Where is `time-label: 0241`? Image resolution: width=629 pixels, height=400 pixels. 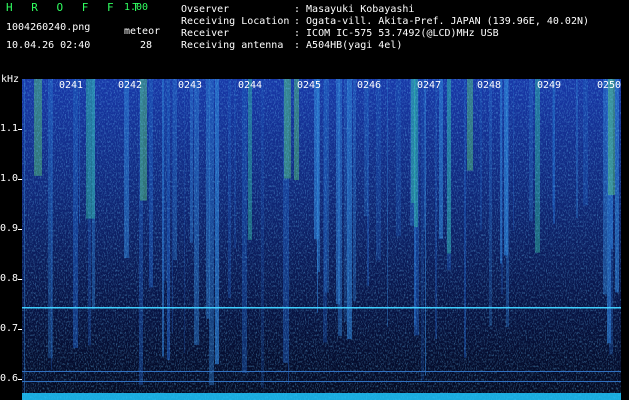
time-label: 0241 is located at coordinates (71, 85).